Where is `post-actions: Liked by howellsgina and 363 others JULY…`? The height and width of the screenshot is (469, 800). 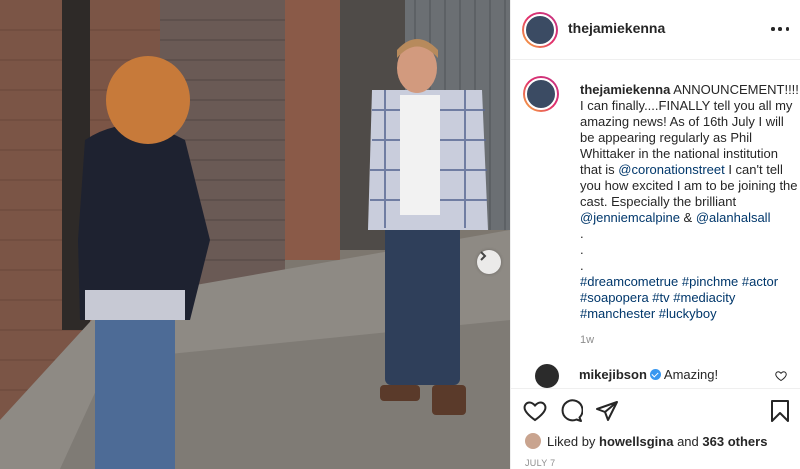 post-actions: Liked by howellsgina and 363 others JULY… is located at coordinates (655, 428).